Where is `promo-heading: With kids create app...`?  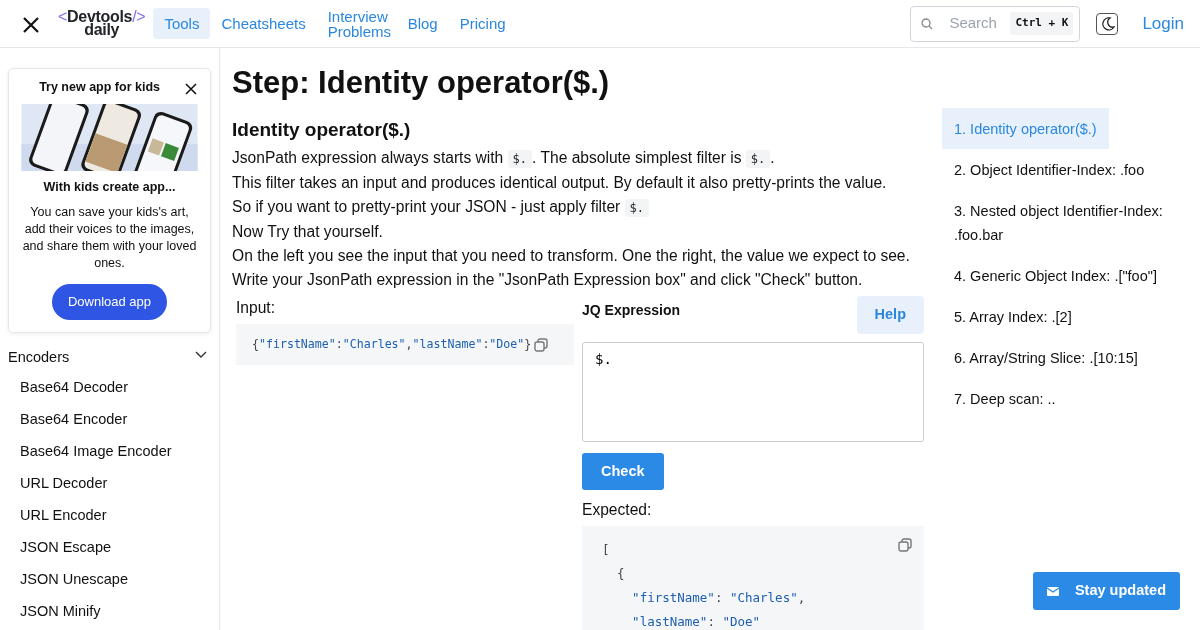 promo-heading: With kids create app... is located at coordinates (109, 187).